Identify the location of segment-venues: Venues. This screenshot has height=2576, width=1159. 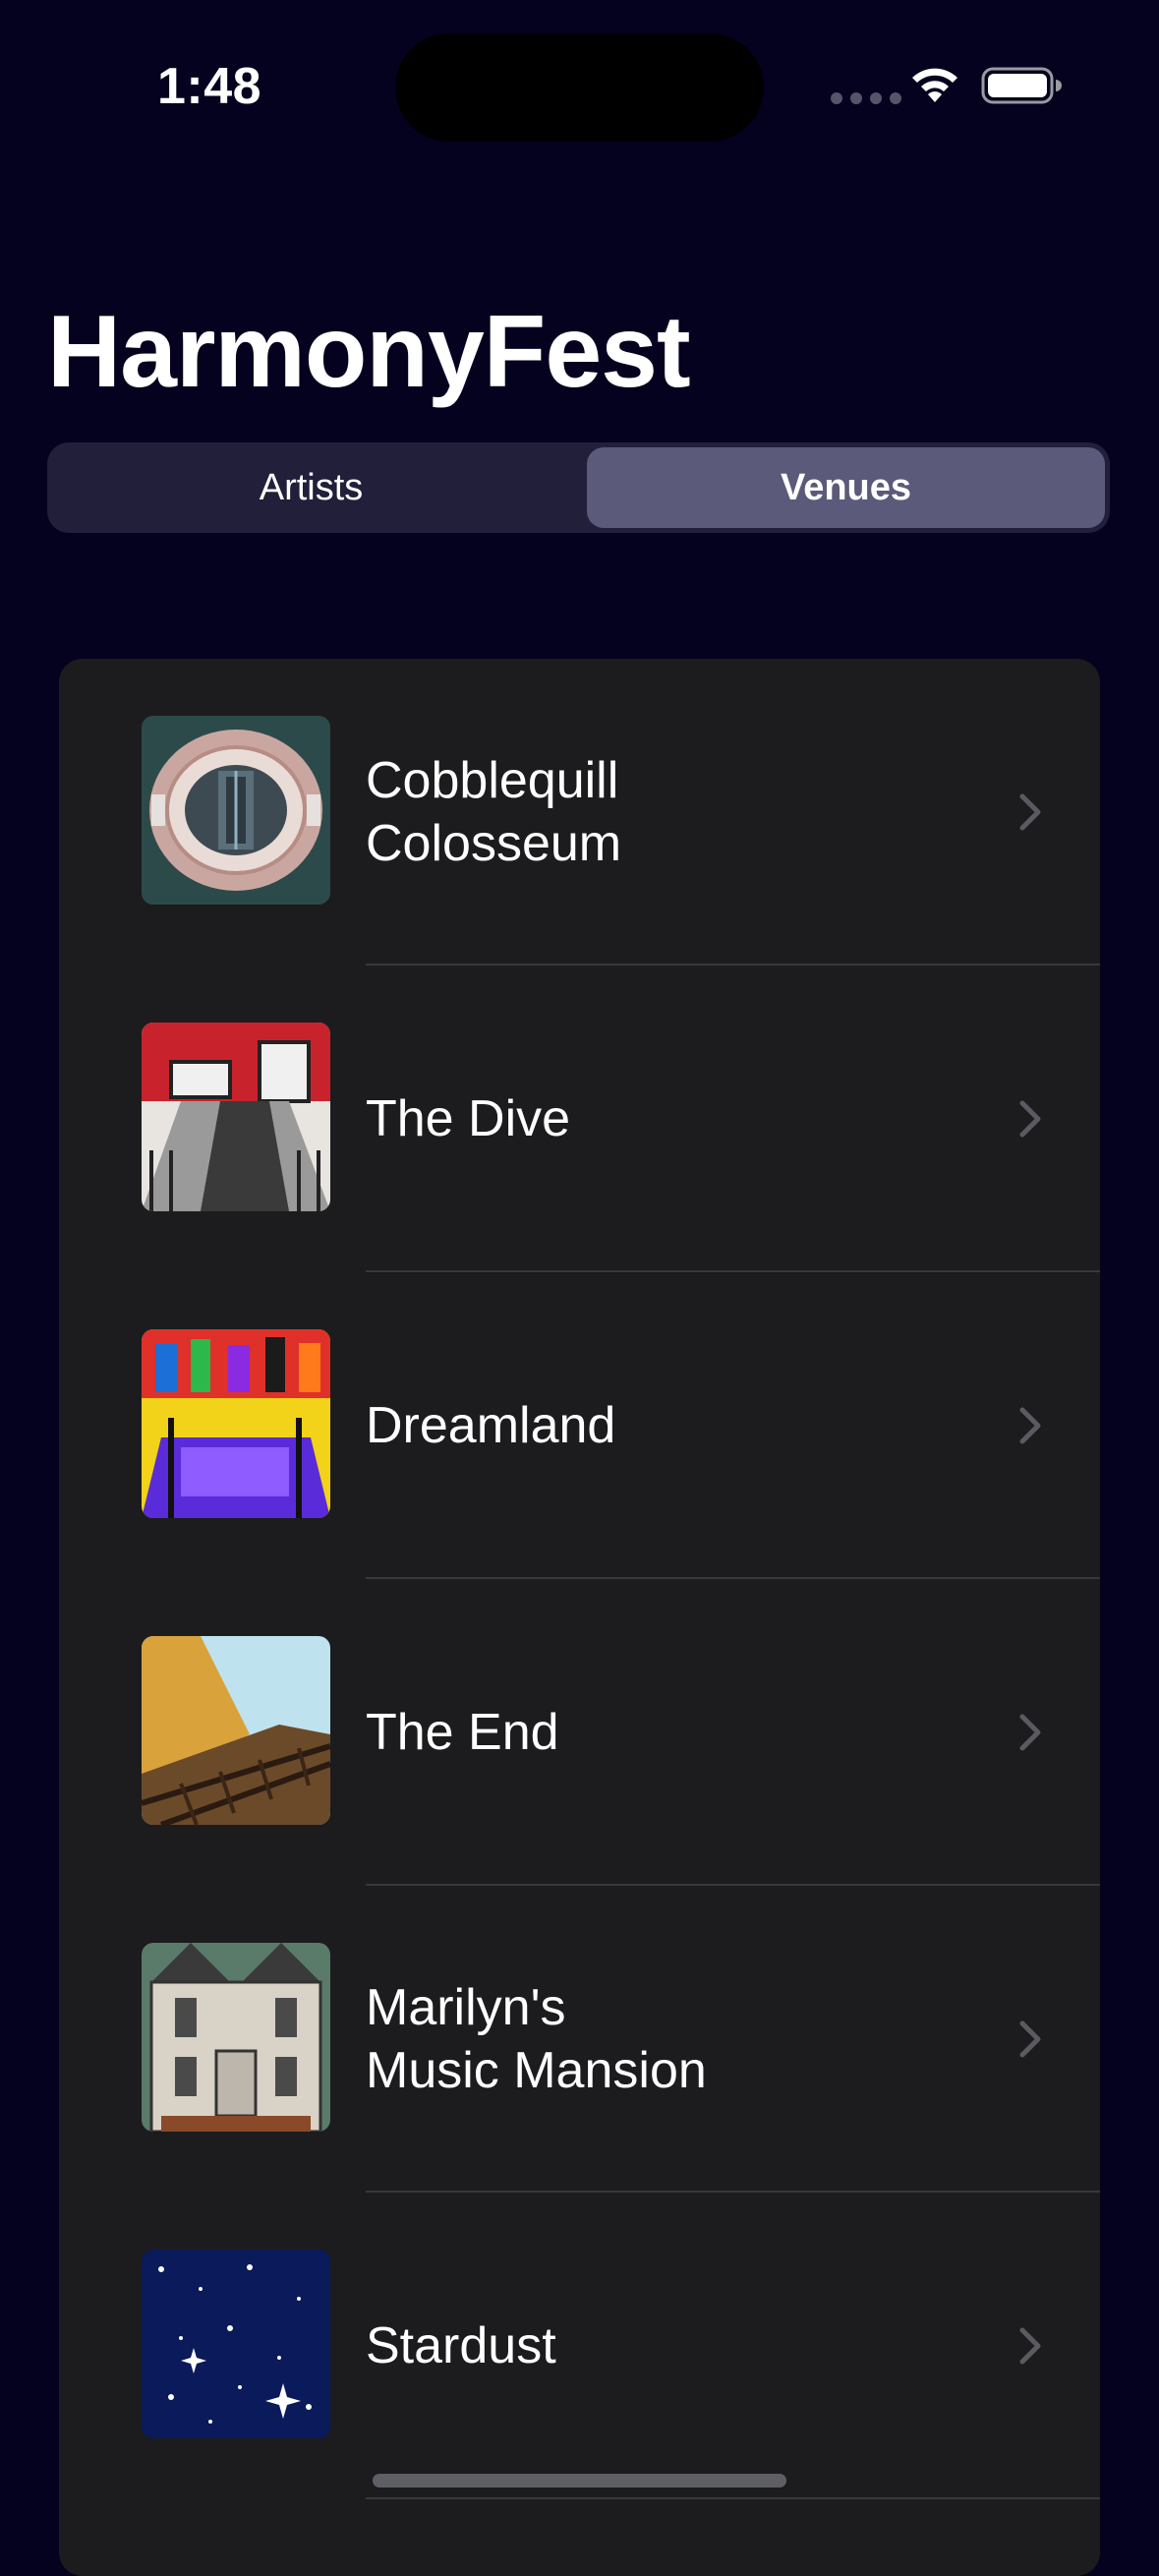
(846, 487).